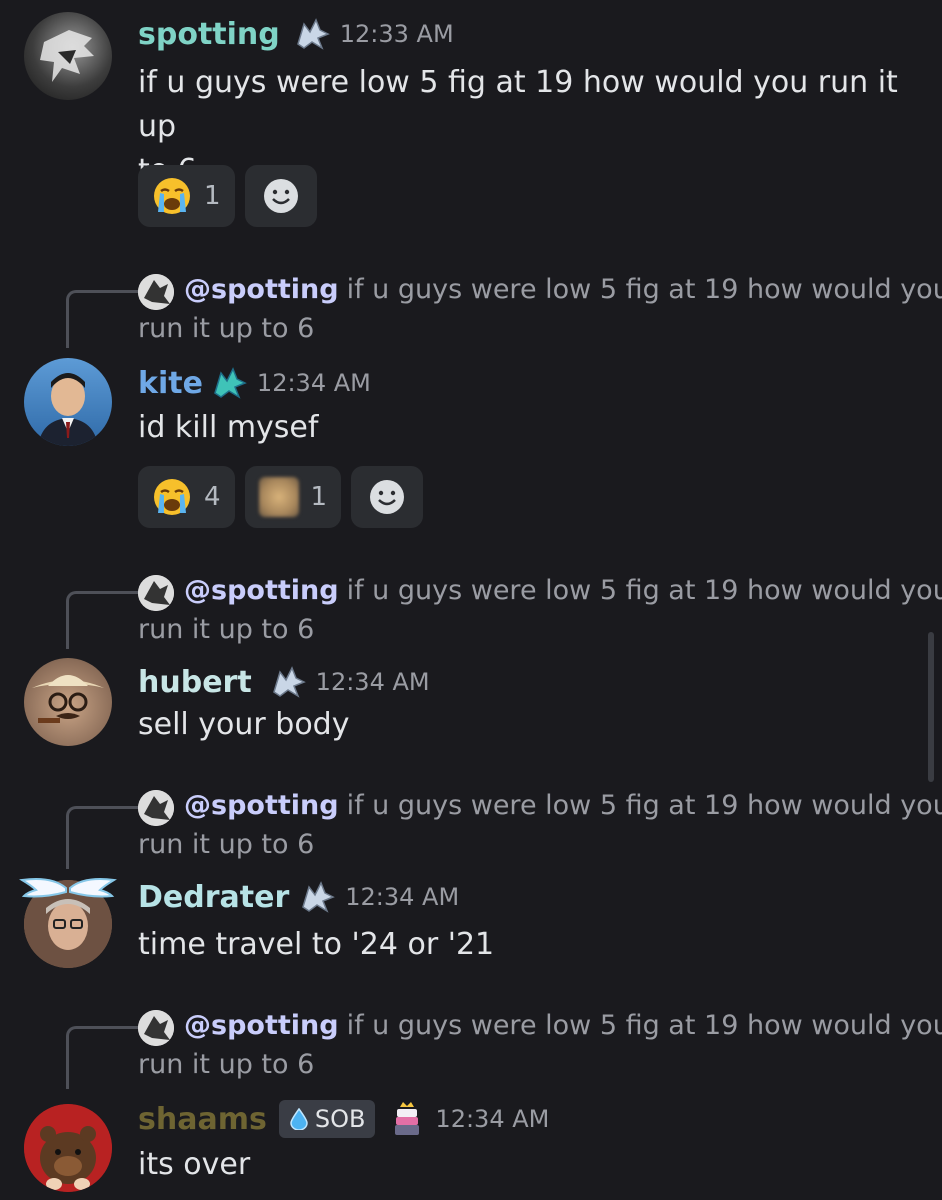  What do you see at coordinates (396, 34) in the screenshot?
I see `timestamp: 12:33 AM` at bounding box center [396, 34].